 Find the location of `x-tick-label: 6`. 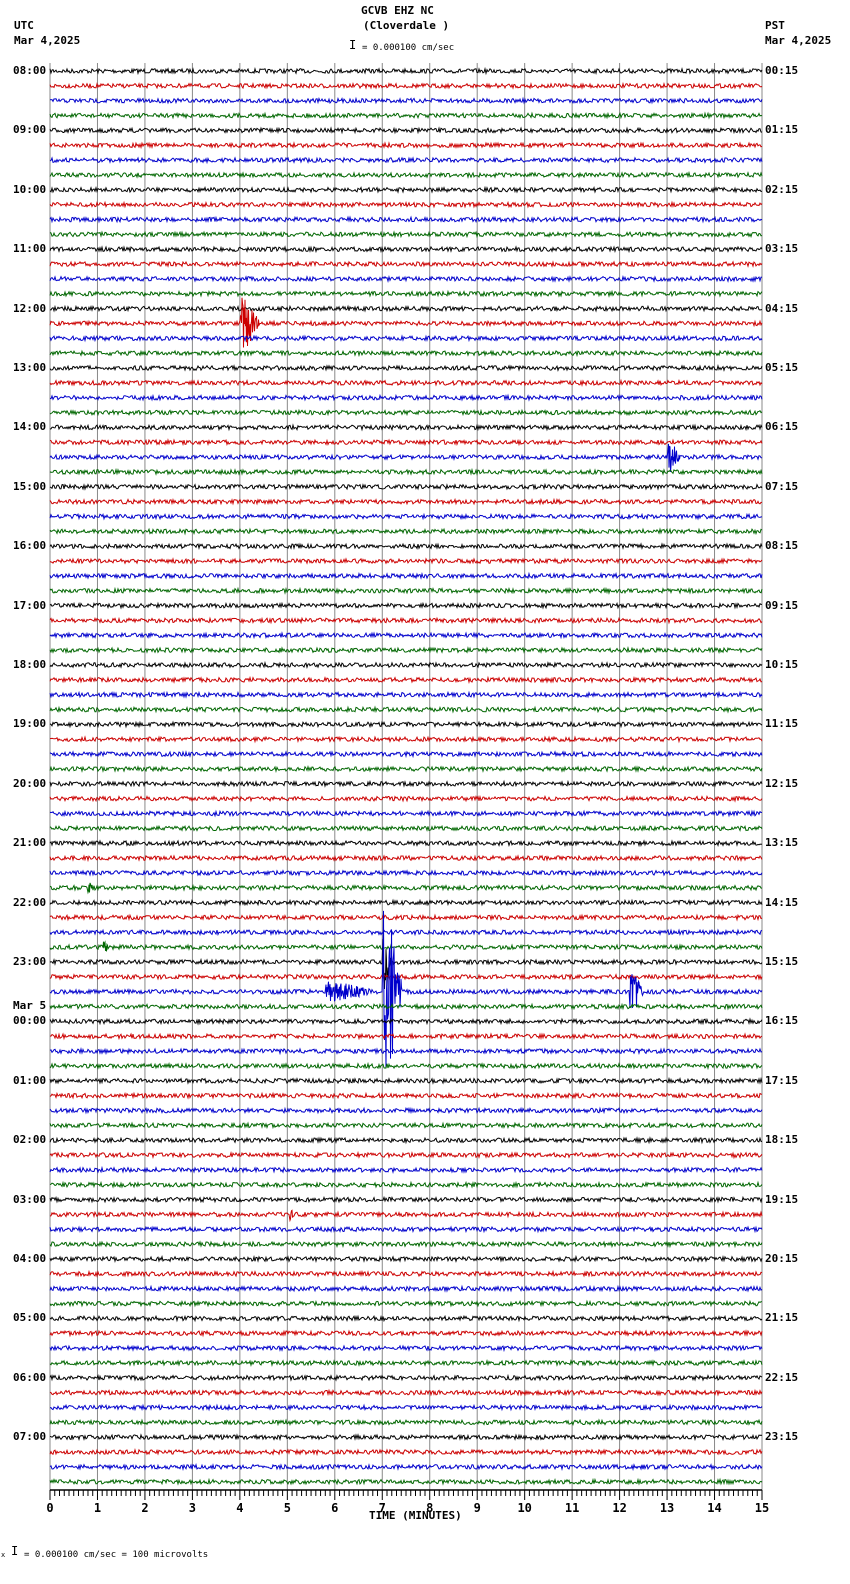

x-tick-label: 6 is located at coordinates (334, 1508).